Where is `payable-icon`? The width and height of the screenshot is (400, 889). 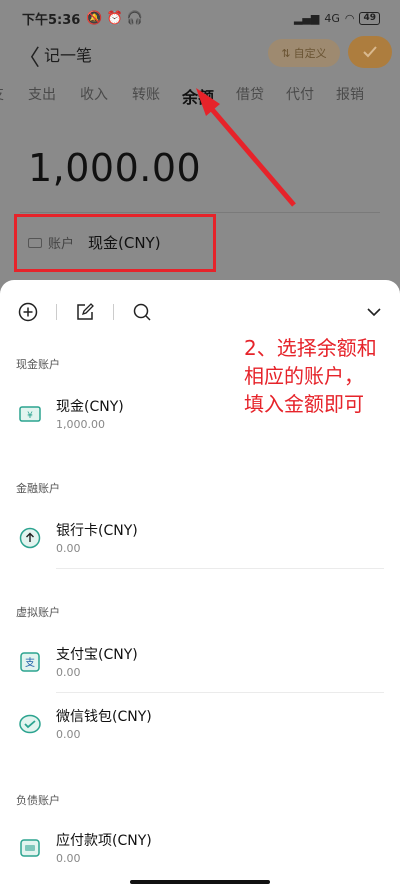
payable-icon is located at coordinates (30, 848).